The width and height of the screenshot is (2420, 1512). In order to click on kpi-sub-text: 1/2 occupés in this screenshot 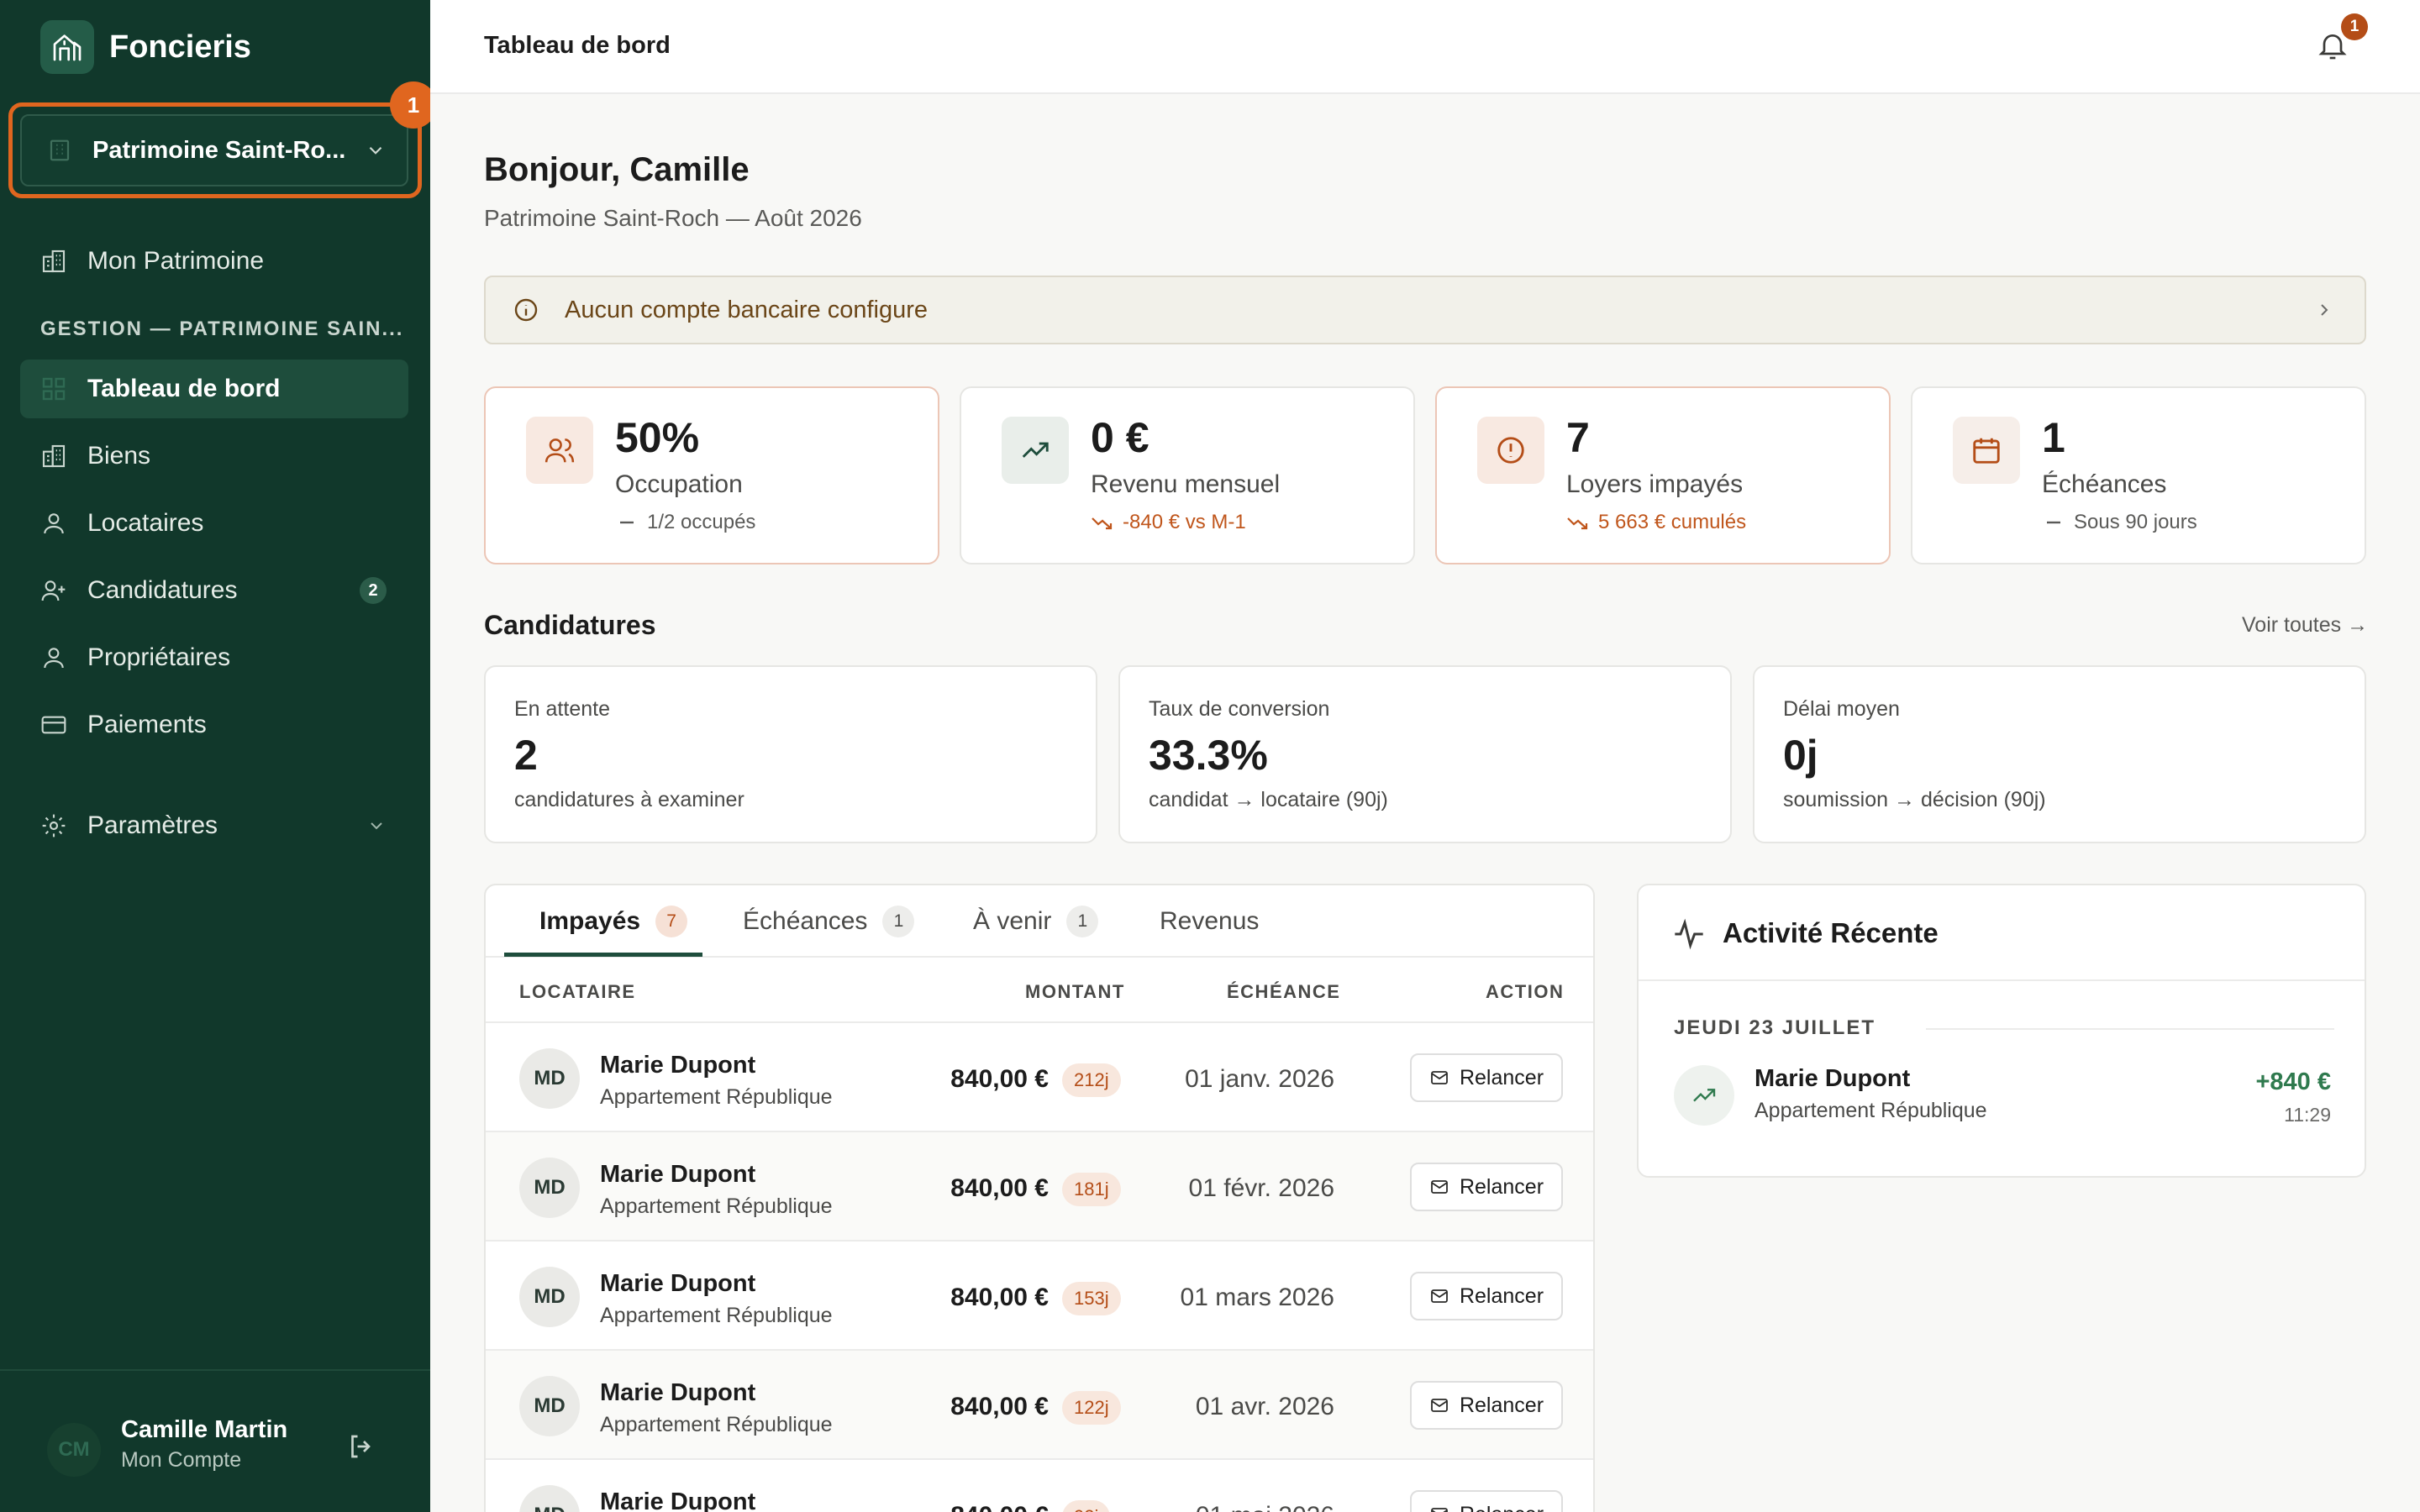, I will do `click(702, 522)`.